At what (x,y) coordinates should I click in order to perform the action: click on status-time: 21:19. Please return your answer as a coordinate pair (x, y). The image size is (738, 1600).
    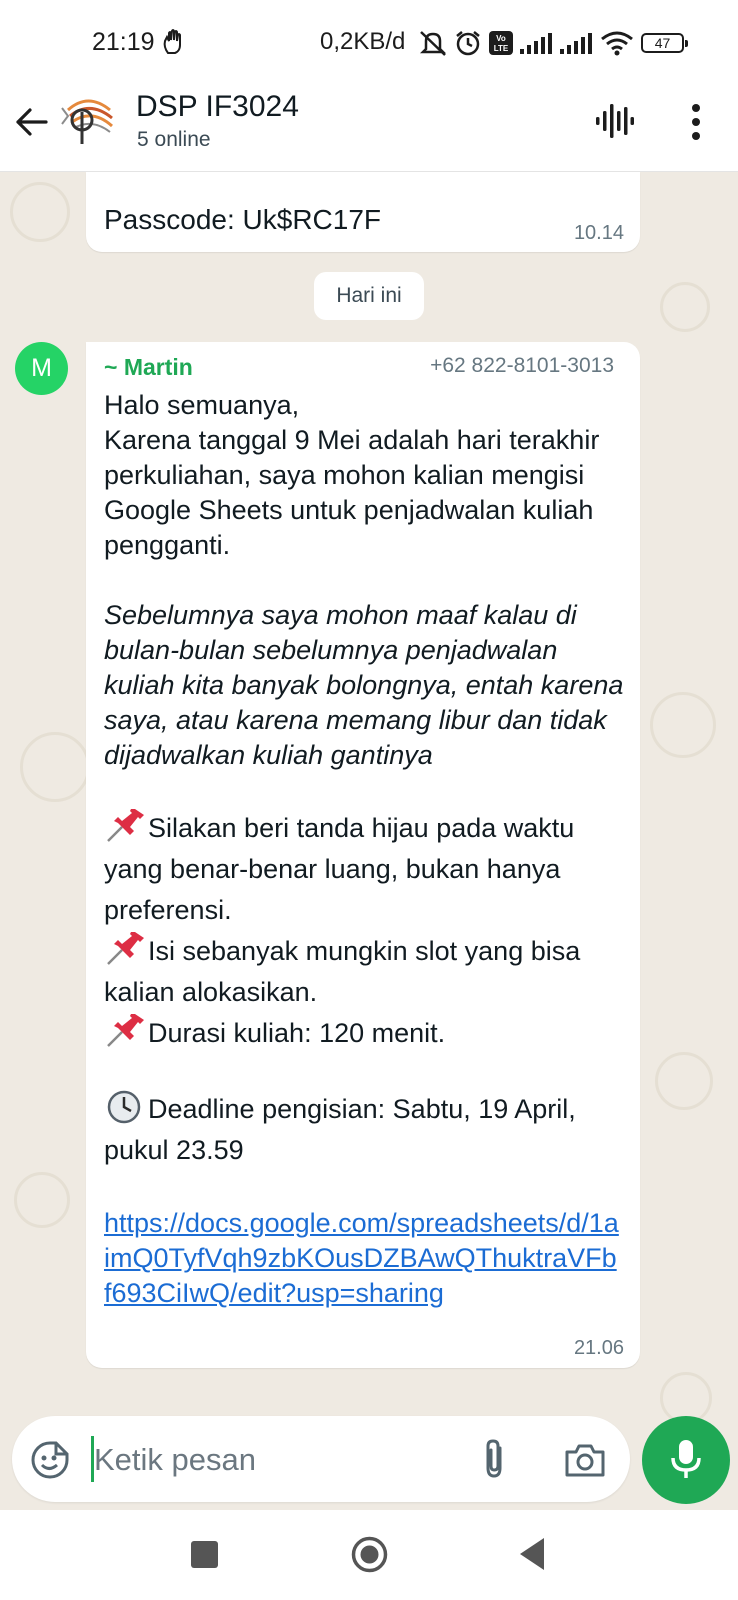
    Looking at the image, I should click on (123, 42).